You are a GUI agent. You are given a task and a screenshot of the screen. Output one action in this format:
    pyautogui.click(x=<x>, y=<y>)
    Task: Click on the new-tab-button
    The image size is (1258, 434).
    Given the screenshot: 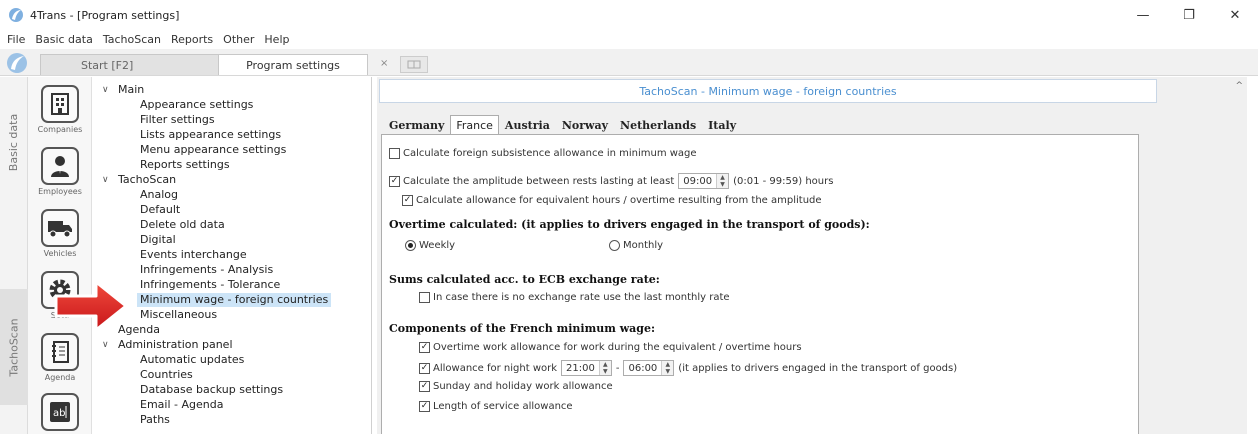 What is the action you would take?
    pyautogui.click(x=414, y=64)
    